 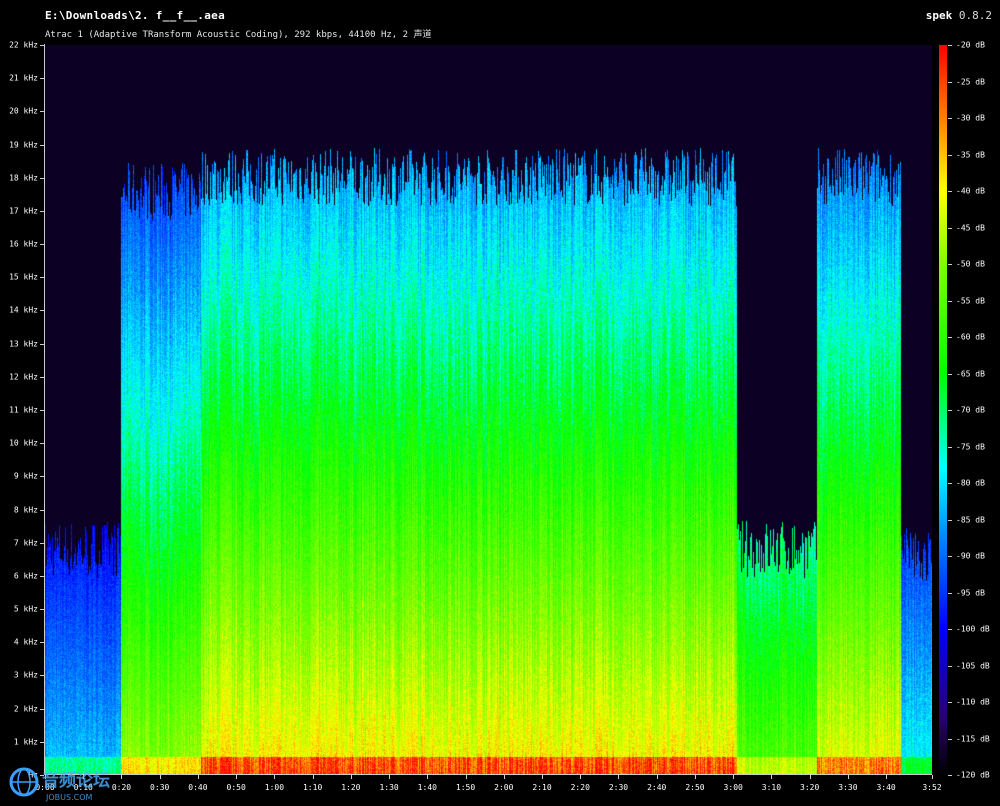 I want to click on db-tick-label: -95 dB, so click(x=970, y=592).